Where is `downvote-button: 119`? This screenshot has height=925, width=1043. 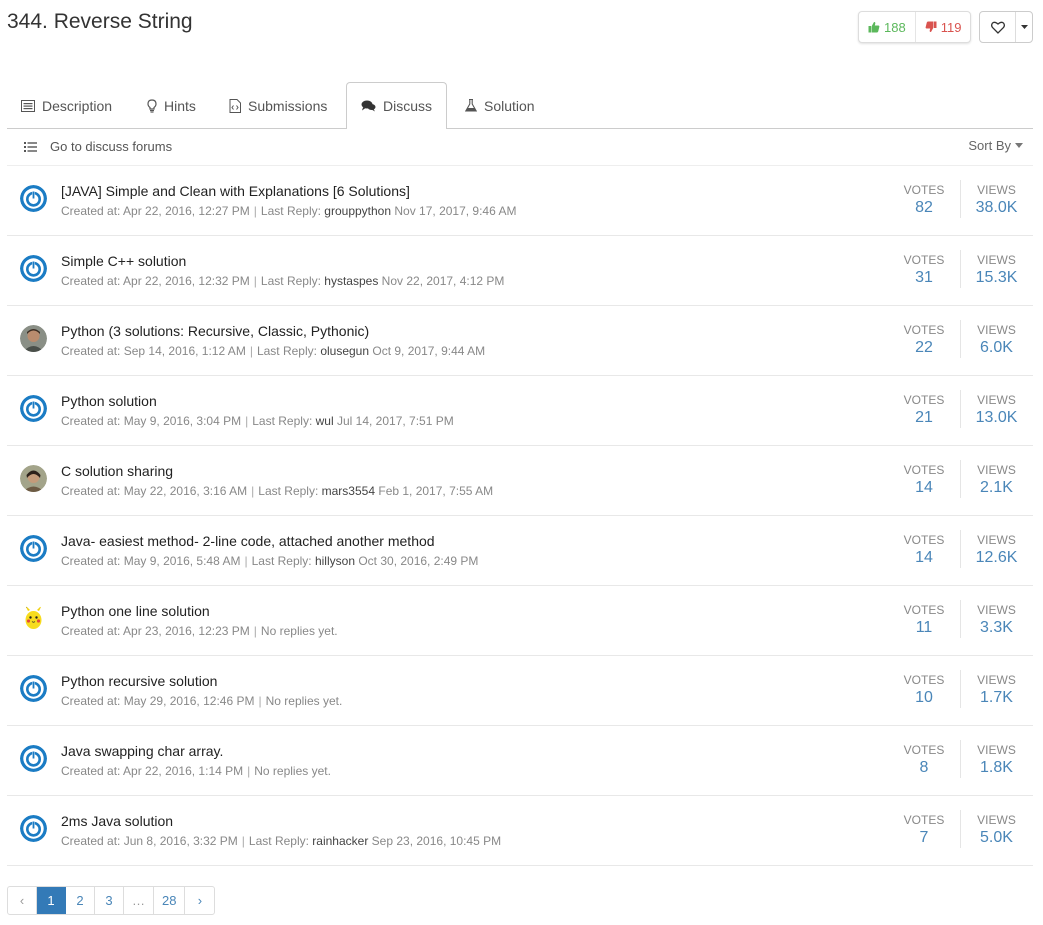 downvote-button: 119 is located at coordinates (943, 27).